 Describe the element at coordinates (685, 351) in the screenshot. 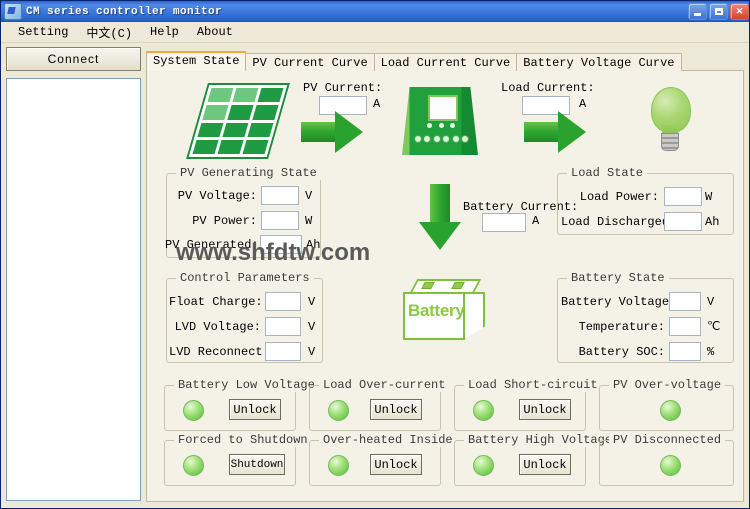

I see `battery-soc-input` at that location.